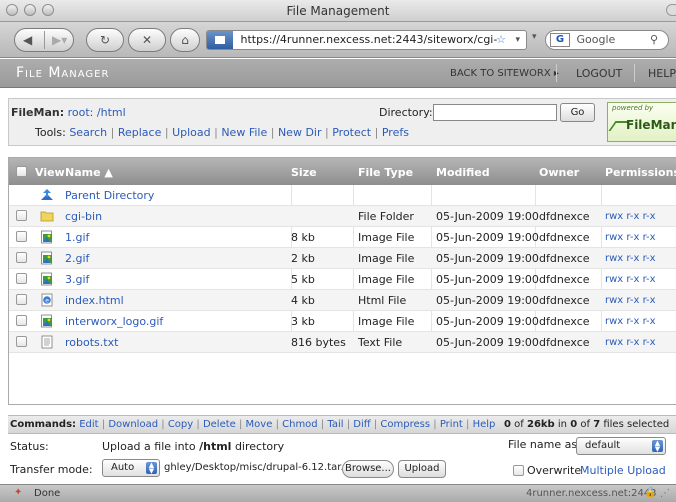  Describe the element at coordinates (599, 73) in the screenshot. I see `logout-link: LOGOUT` at that location.